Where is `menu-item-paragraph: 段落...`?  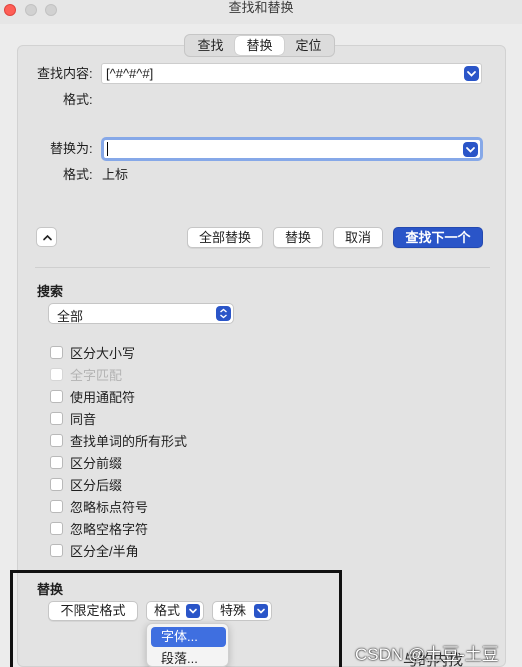 menu-item-paragraph: 段落... is located at coordinates (188, 657).